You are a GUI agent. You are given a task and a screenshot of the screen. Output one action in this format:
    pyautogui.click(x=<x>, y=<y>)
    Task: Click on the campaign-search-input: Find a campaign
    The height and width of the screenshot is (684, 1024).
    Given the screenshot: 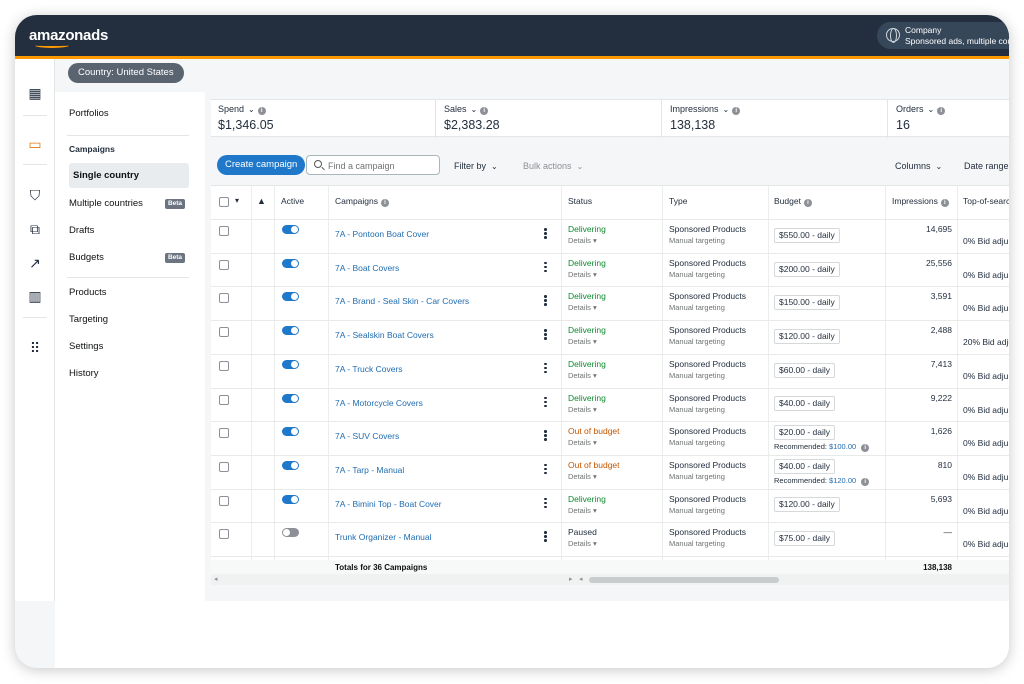 What is the action you would take?
    pyautogui.click(x=373, y=165)
    